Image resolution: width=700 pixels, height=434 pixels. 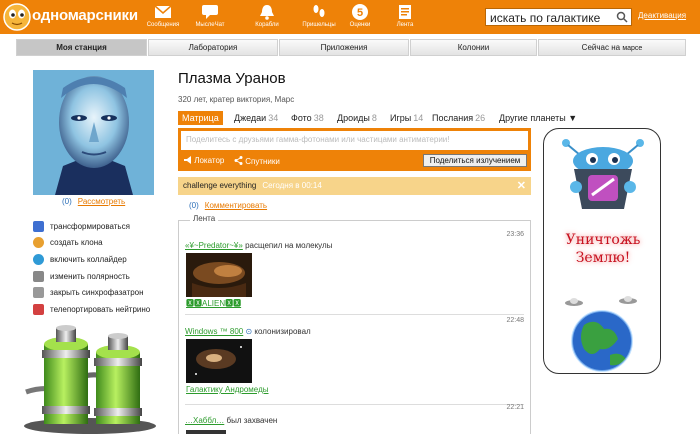 What do you see at coordinates (76, 243) in the screenshot?
I see `action-label: создать клона` at bounding box center [76, 243].